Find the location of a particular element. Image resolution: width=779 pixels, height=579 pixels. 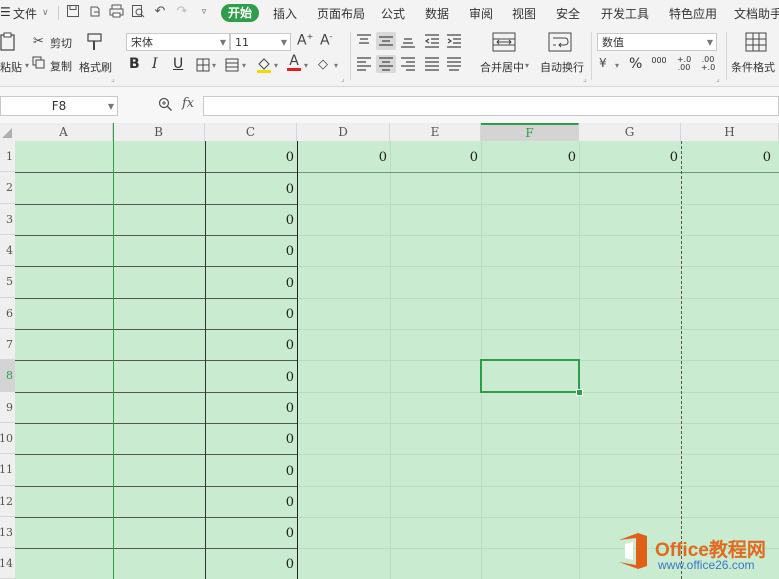

row-header-11: 11 is located at coordinates (7, 470).